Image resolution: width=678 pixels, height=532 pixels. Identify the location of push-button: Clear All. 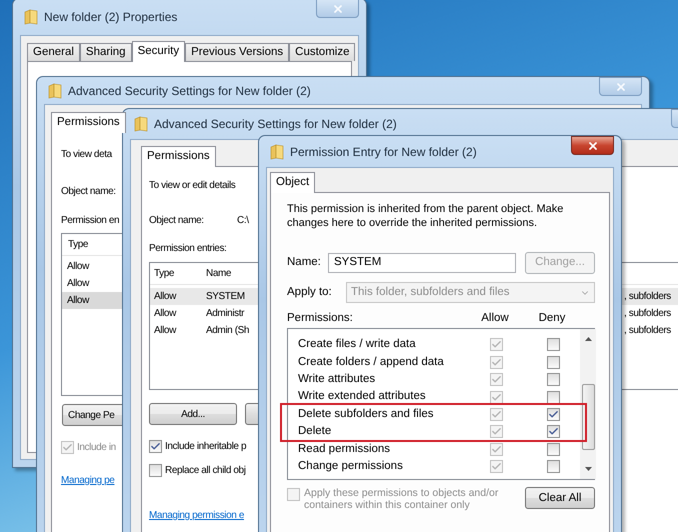
(560, 498).